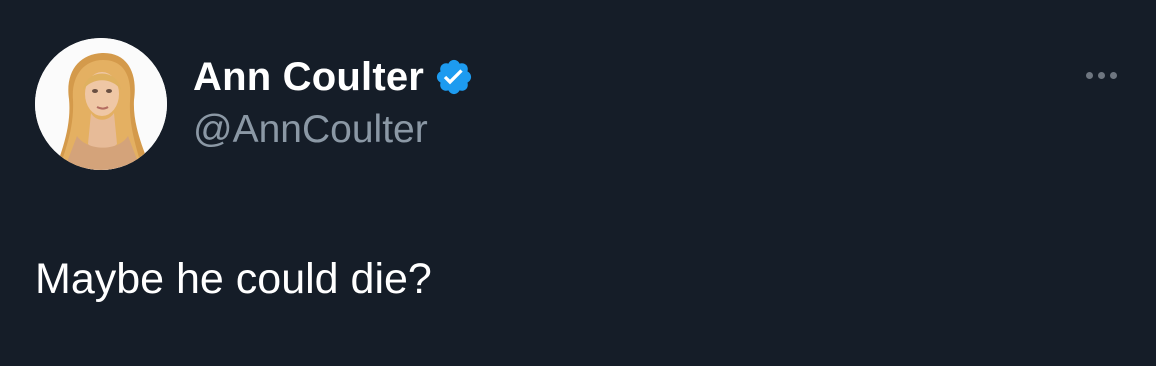  Describe the element at coordinates (233, 279) in the screenshot. I see `tweet-text: Maybe he could die?` at that location.